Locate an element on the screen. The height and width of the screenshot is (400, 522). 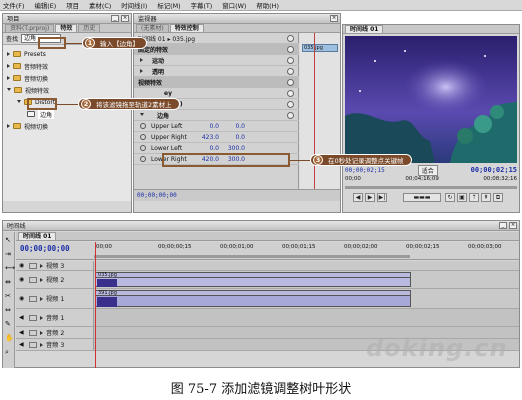
shuttle-slider: ▬▬▬ is located at coordinates (422, 197).